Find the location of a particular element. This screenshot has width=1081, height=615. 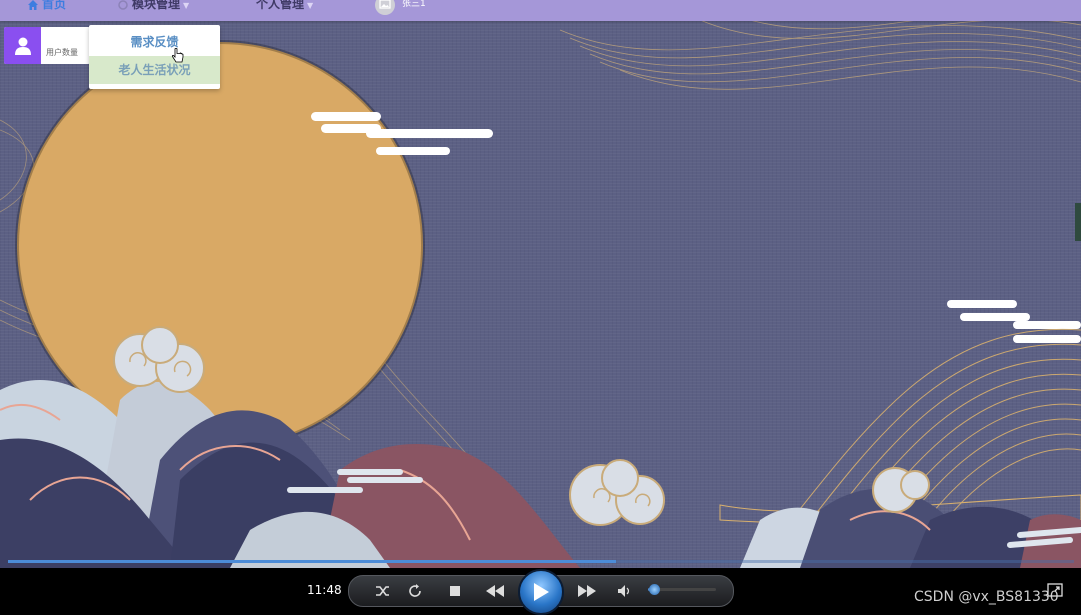

repeat-button is located at coordinates (415, 591).